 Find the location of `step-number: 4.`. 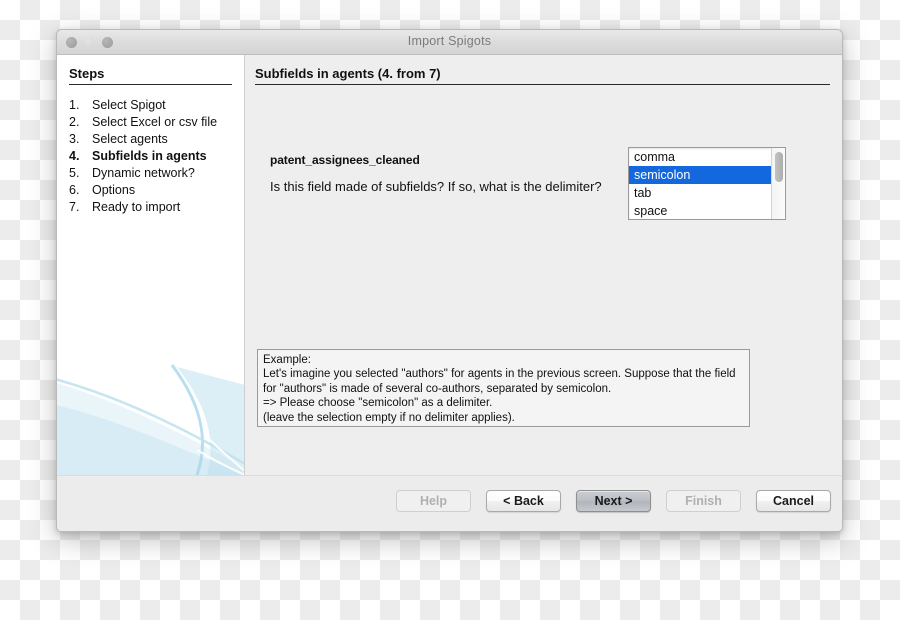

step-number: 4. is located at coordinates (74, 156).